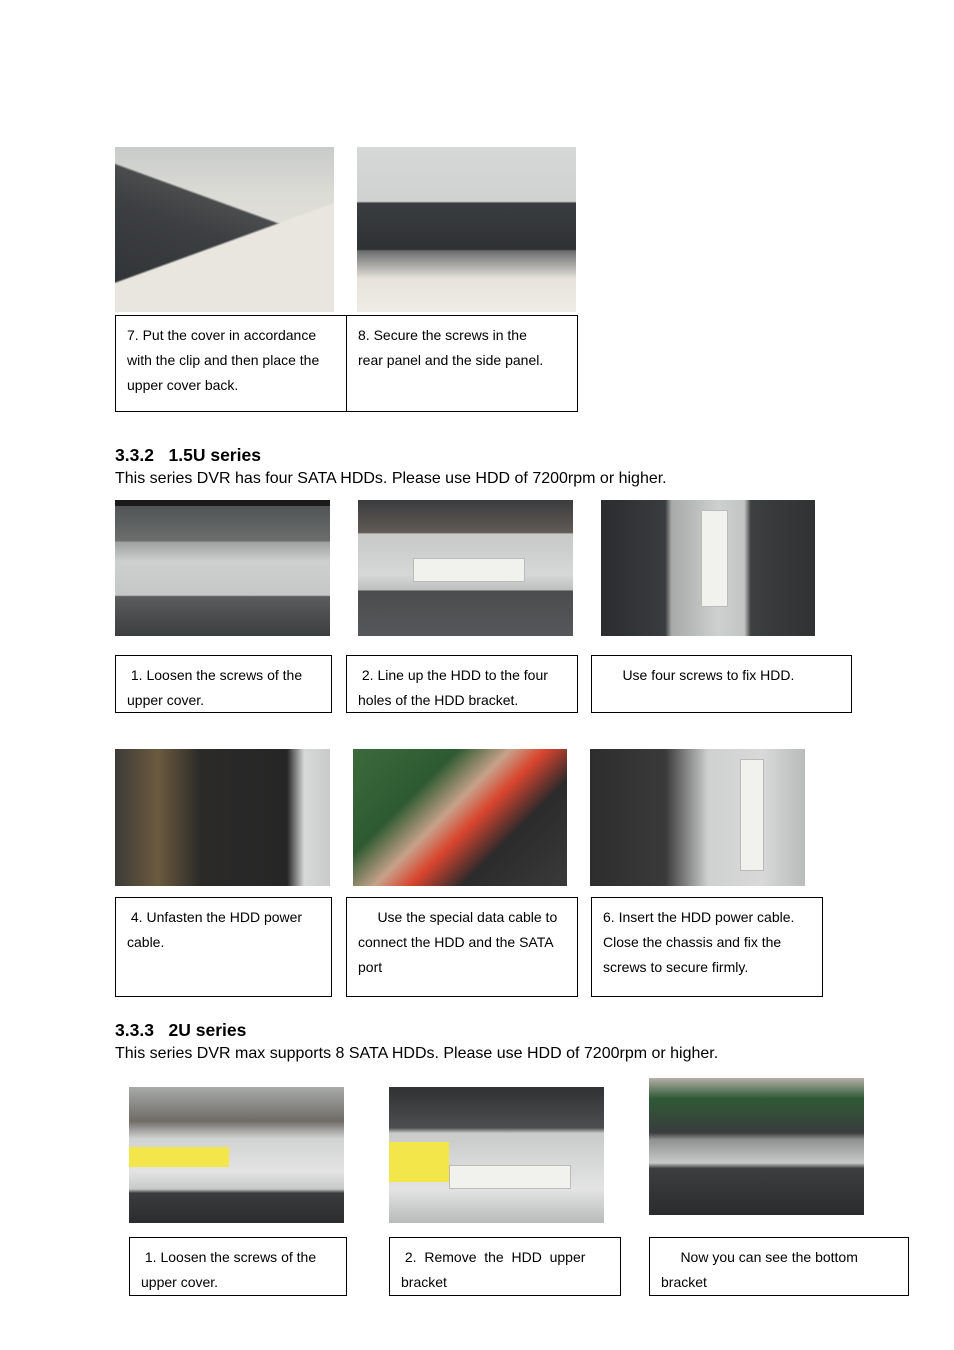 The image size is (954, 1350). Describe the element at coordinates (779, 1266) in the screenshot. I see `caption-2u-step-3: Now you can see the bottom bracket` at that location.